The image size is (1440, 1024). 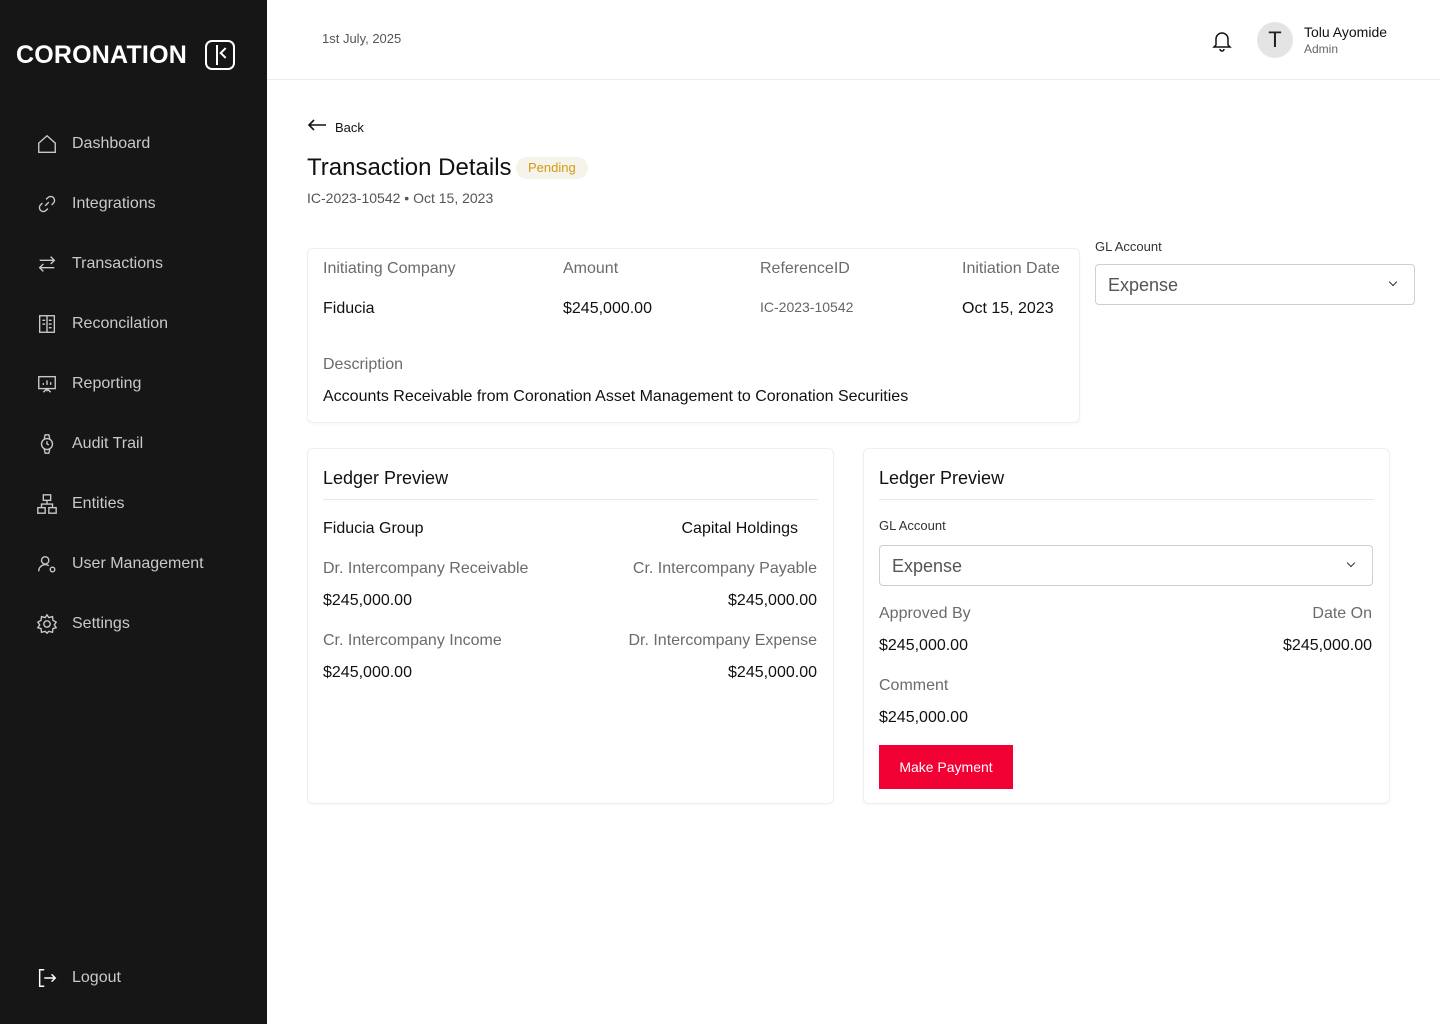 What do you see at coordinates (1011, 268) in the screenshot?
I see `initiation-date-label: Initiation Date` at bounding box center [1011, 268].